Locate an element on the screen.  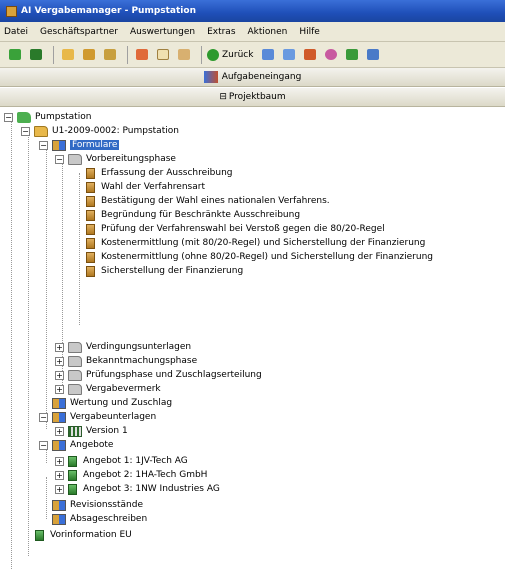
back-label: Zurück is located at coordinates (238, 54).